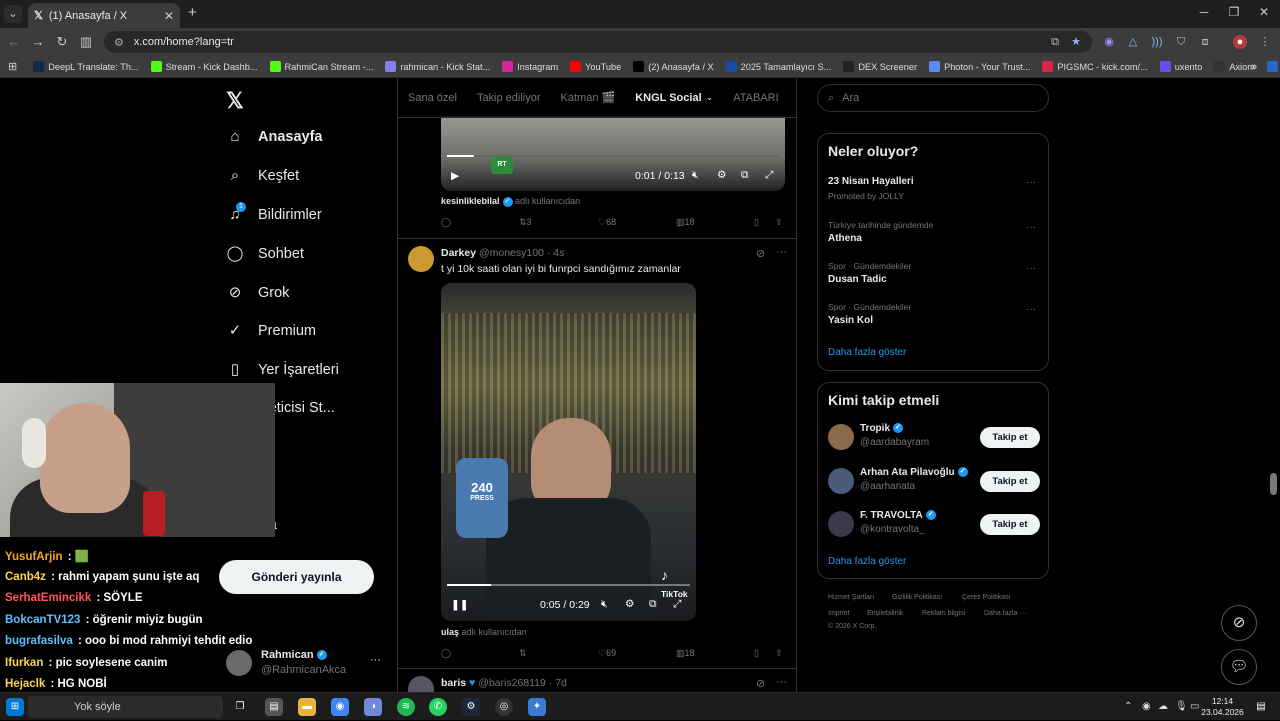 The image size is (1280, 721). I want to click on reply-icon: ◯, so click(446, 222).